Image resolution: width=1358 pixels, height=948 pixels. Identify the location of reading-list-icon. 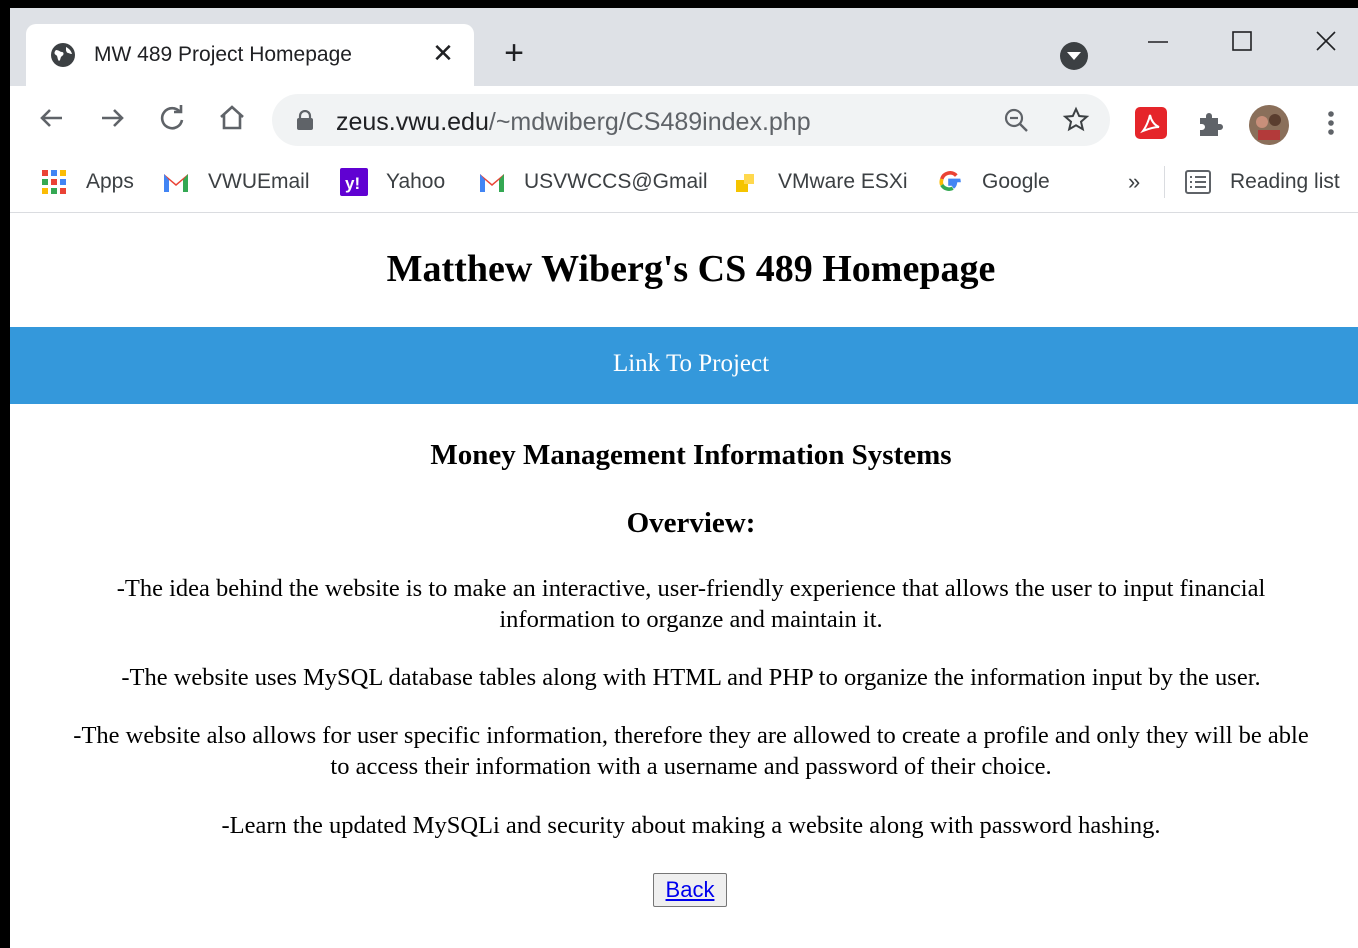
(1198, 182).